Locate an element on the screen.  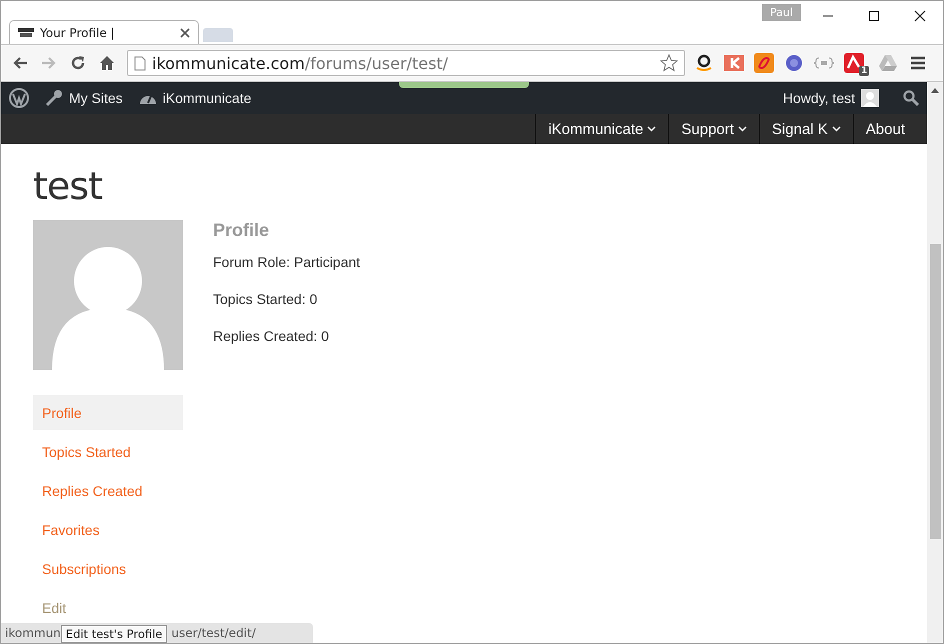
status-text: ikommun is located at coordinates (32, 634).